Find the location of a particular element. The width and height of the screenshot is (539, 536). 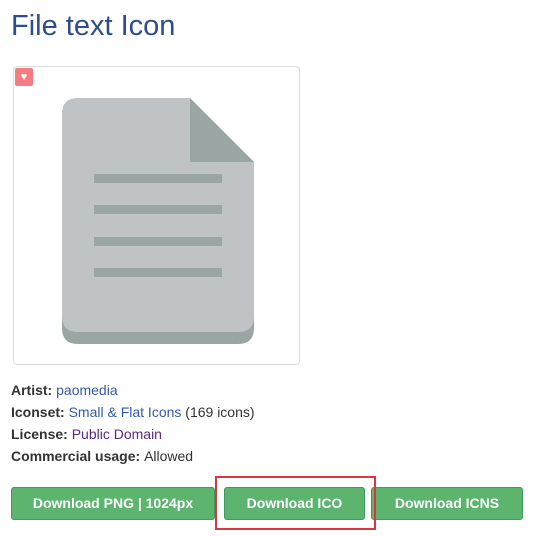

download-png-button: Download PNG | 1024px is located at coordinates (113, 503).